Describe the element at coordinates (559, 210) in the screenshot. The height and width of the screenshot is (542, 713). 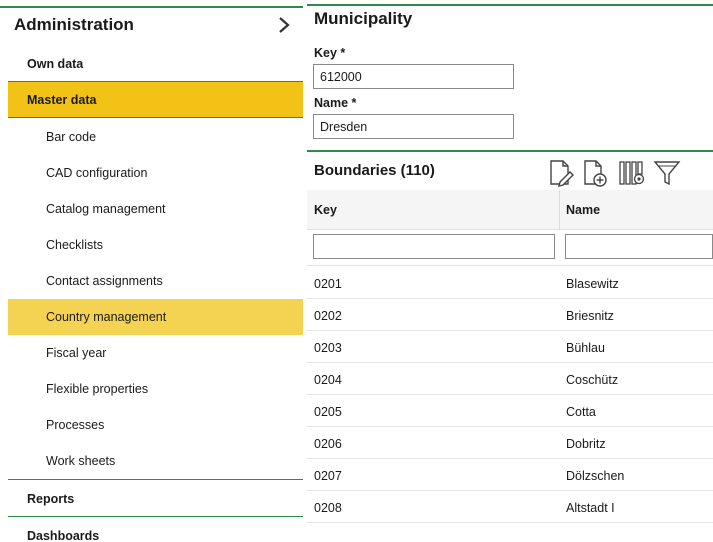
I see `column-separator` at that location.